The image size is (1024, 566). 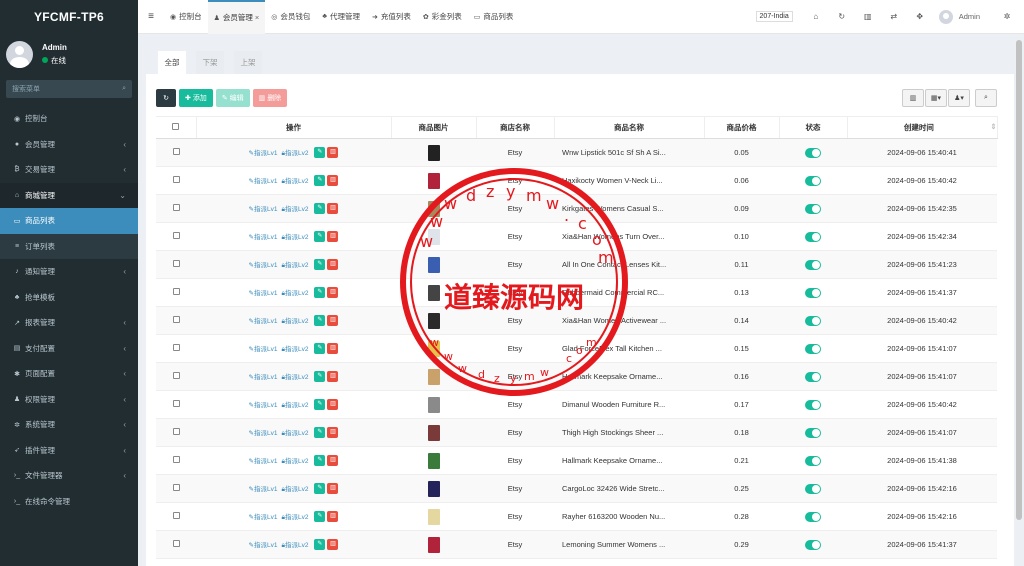 What do you see at coordinates (69, 323) in the screenshot?
I see `sidebar-item-8: ↗ 报表管理 ‹` at bounding box center [69, 323].